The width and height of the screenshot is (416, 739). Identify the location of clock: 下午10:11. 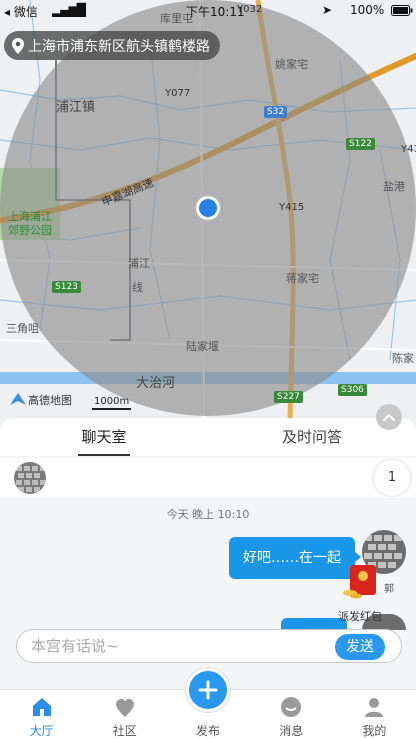
(215, 12).